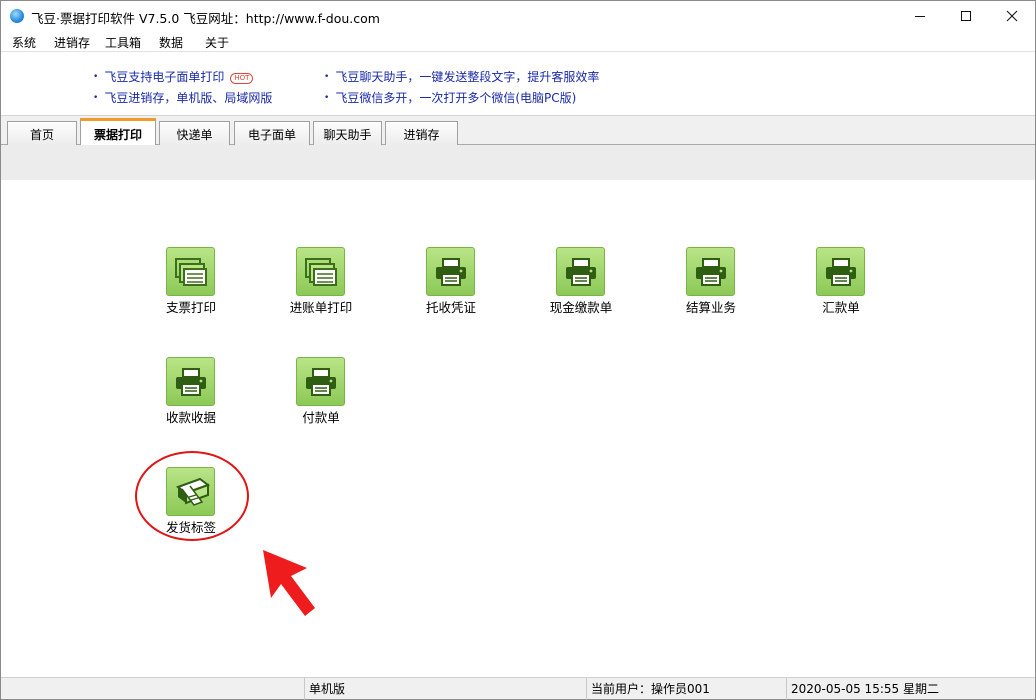 The width and height of the screenshot is (1036, 700). What do you see at coordinates (347, 133) in the screenshot?
I see `tab-chat-helper: 聊天助手` at bounding box center [347, 133].